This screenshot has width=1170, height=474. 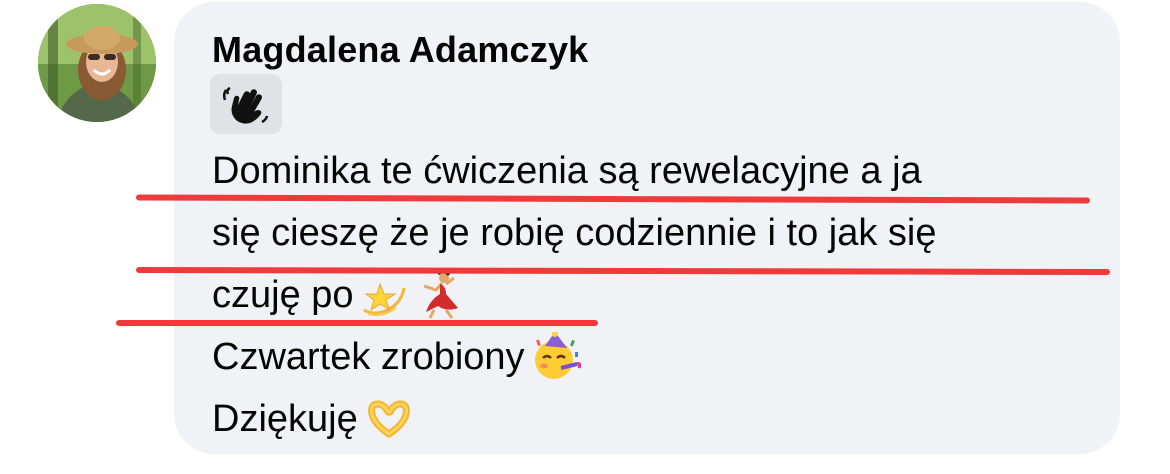 What do you see at coordinates (368, 357) in the screenshot?
I see `comment-line-text: Czwartek zrobiony` at bounding box center [368, 357].